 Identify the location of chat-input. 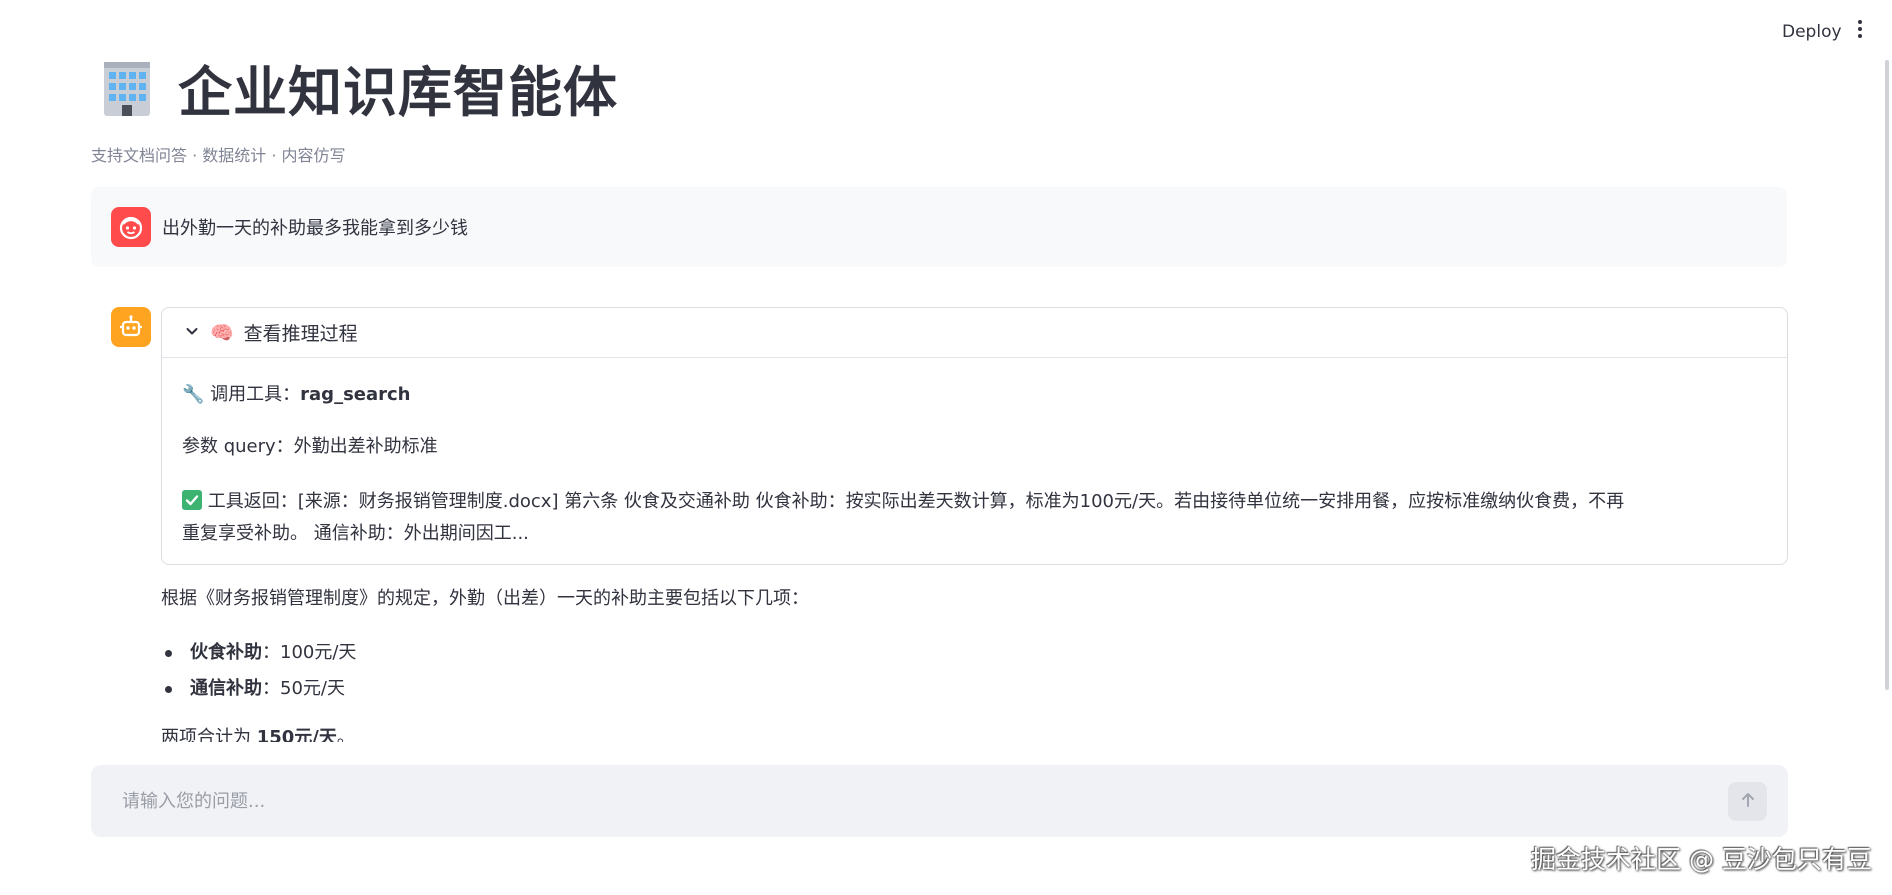
(901, 801).